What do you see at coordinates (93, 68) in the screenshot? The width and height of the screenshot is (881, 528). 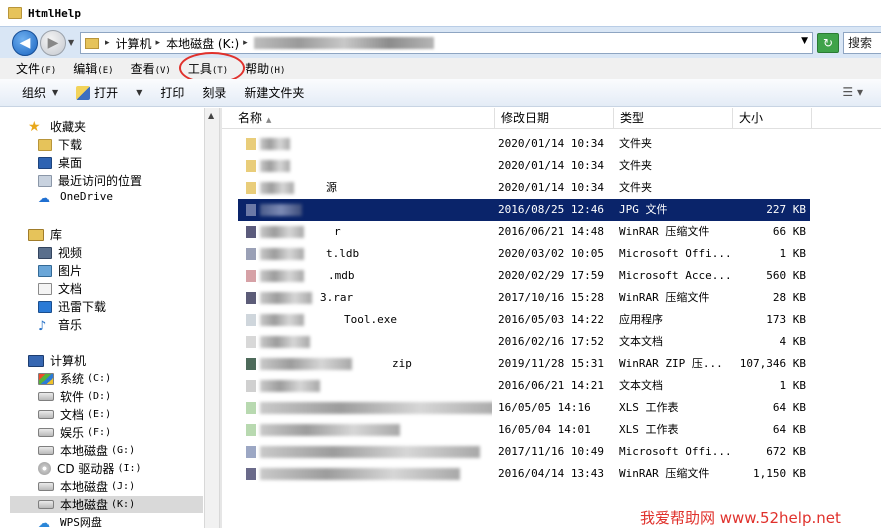 I see `menu-edit: 编辑(E)` at bounding box center [93, 68].